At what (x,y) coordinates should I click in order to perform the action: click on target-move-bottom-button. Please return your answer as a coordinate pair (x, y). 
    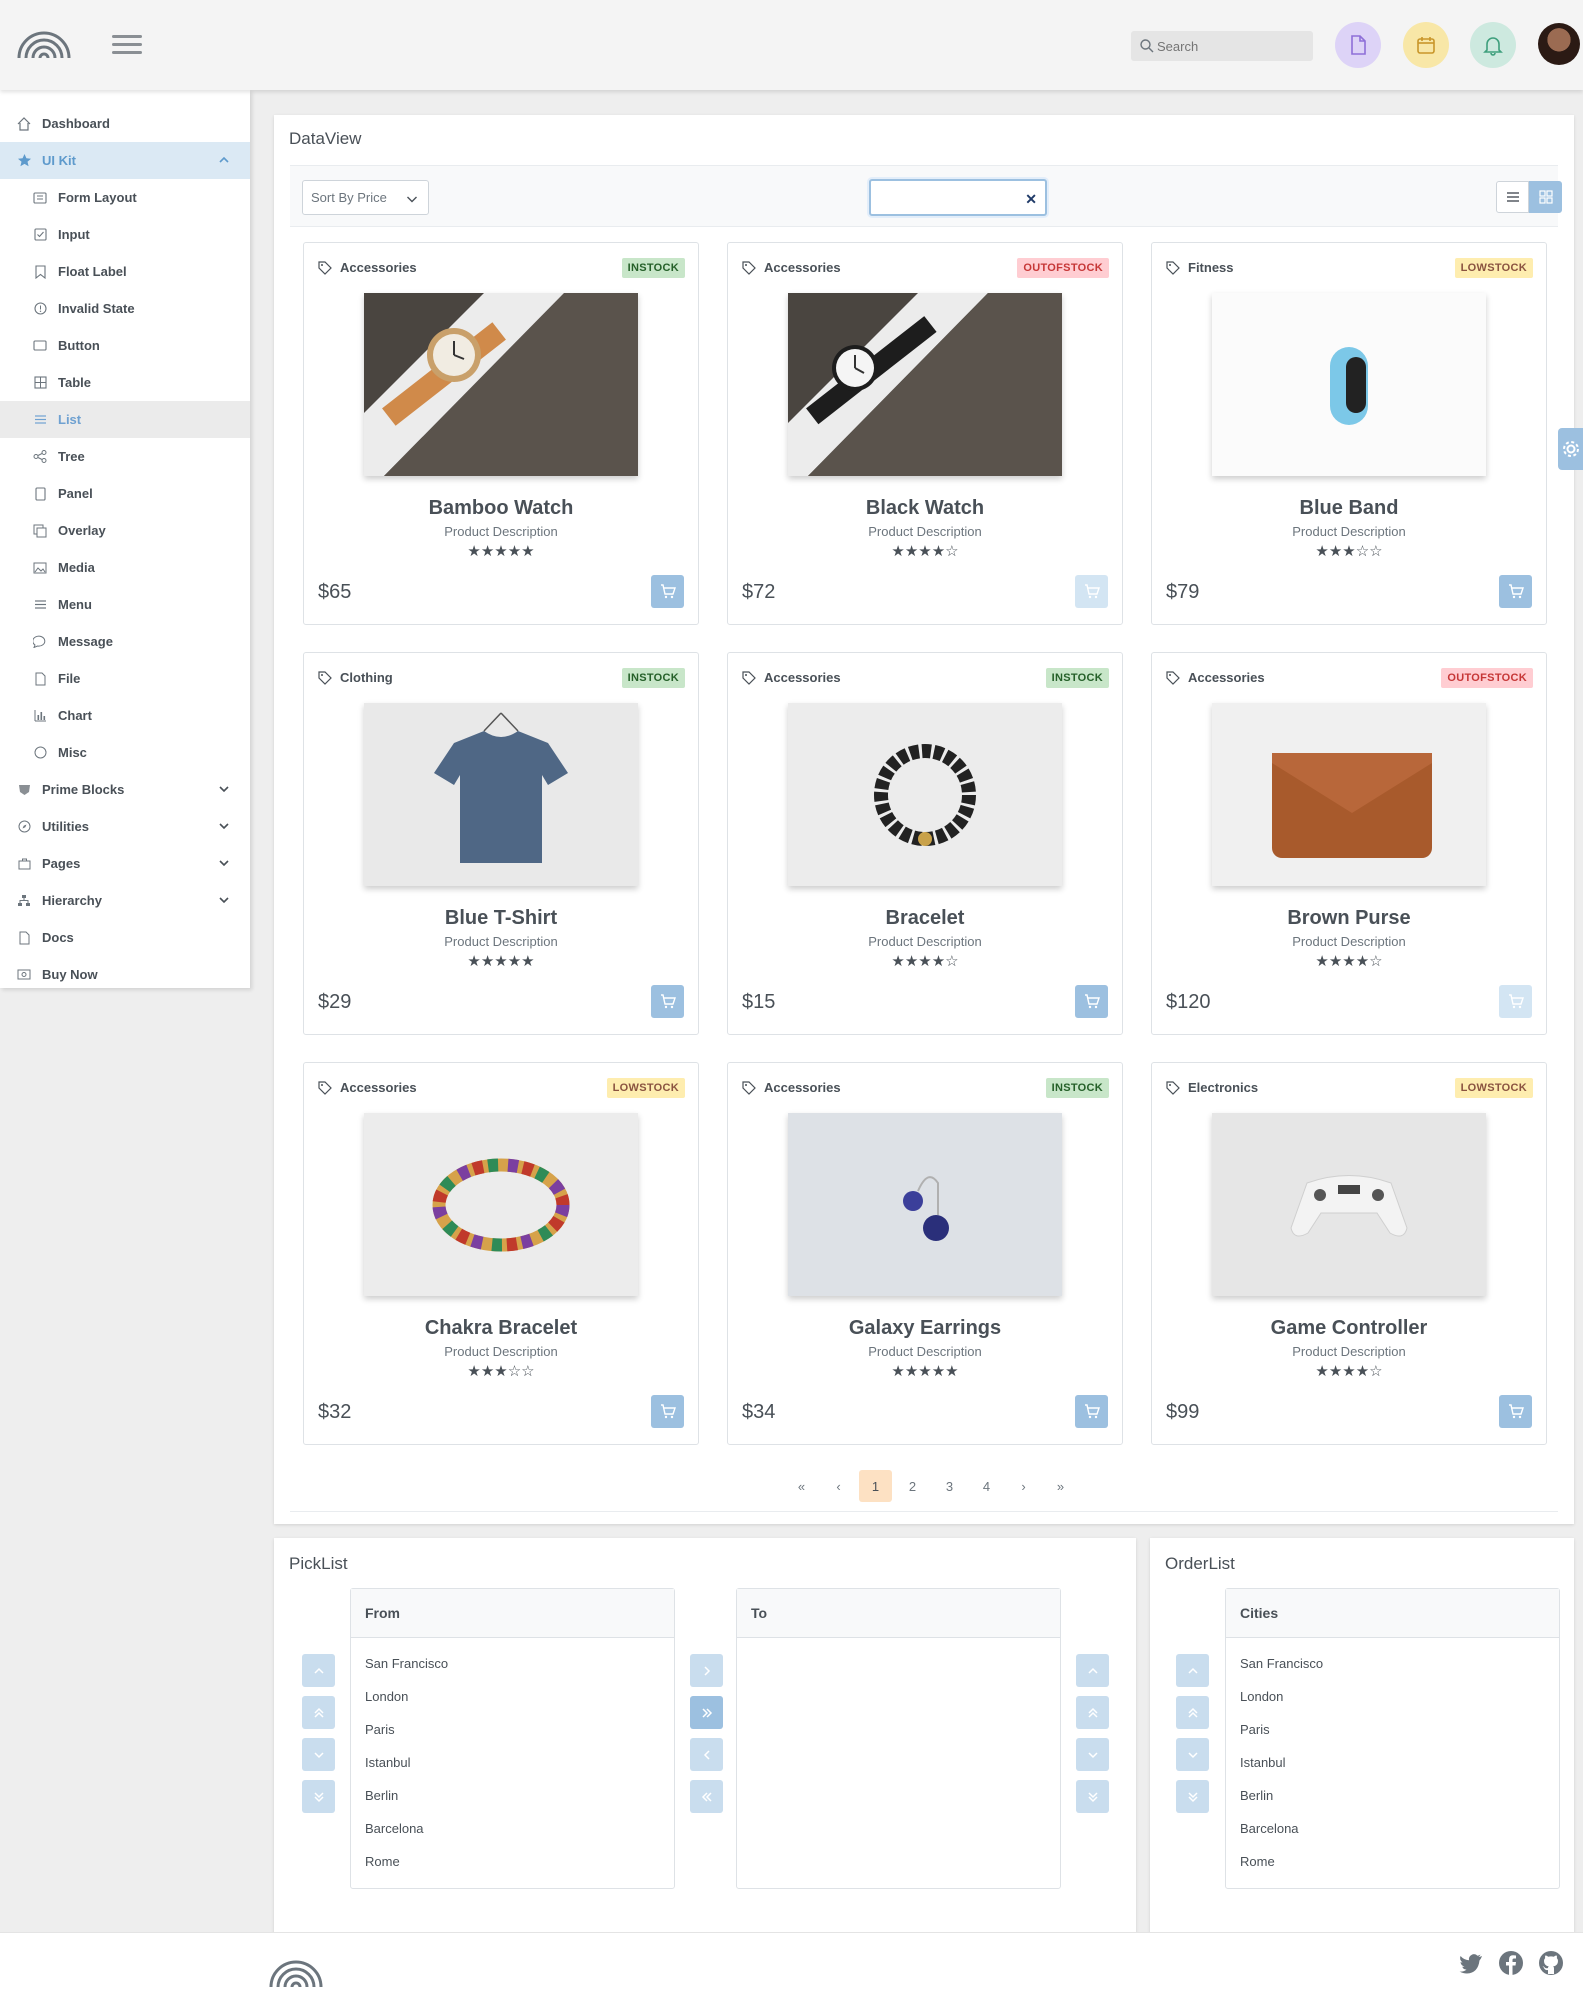
    Looking at the image, I should click on (1092, 1796).